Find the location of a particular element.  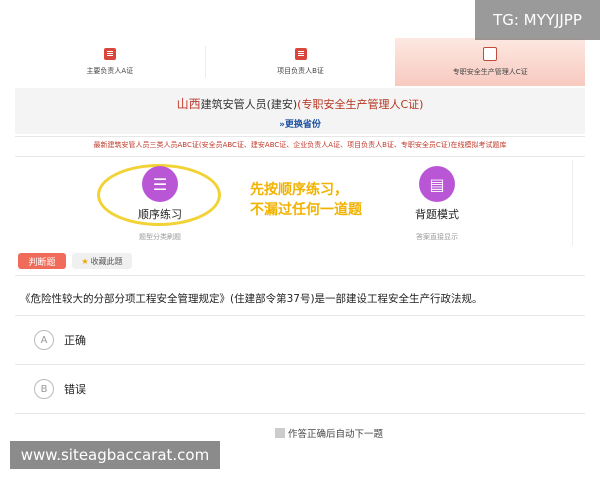

tab-label: 项目负责人B证 is located at coordinates (300, 71).